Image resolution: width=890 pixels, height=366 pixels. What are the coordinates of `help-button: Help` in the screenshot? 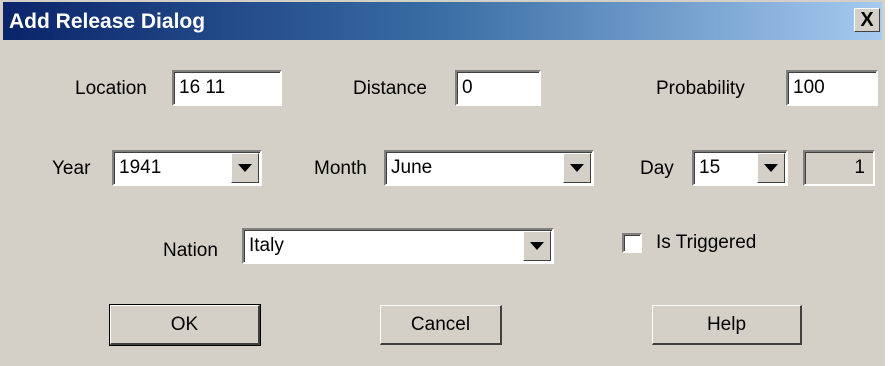 It's located at (727, 325).